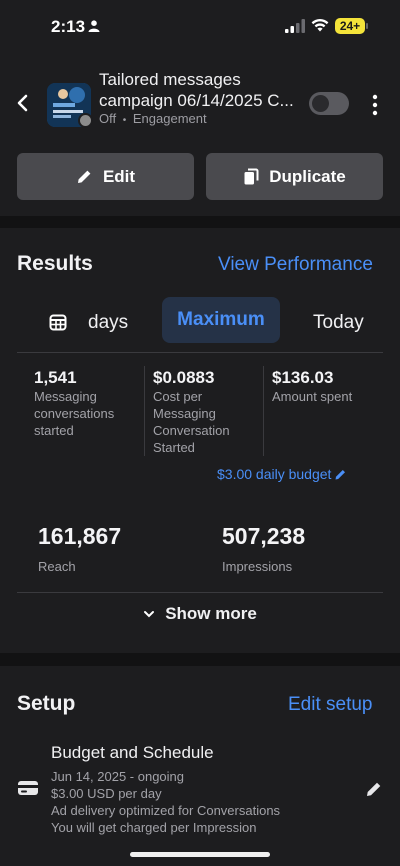 This screenshot has height=866, width=400. Describe the element at coordinates (307, 176) in the screenshot. I see `duplicate-button-label: Duplicate` at that location.